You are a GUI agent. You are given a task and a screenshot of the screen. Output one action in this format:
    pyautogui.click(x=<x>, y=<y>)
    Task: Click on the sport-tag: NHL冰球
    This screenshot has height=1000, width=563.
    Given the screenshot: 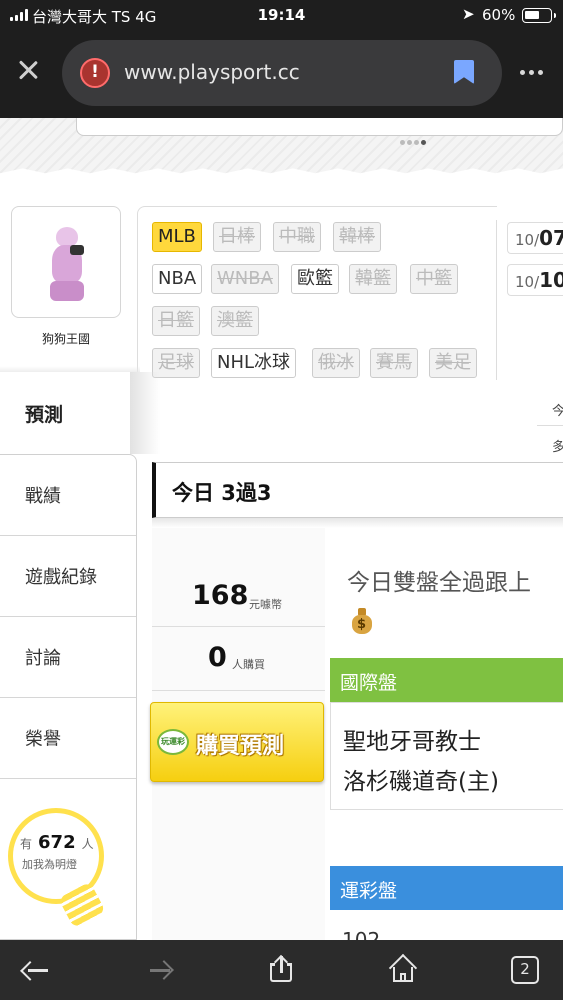 What is the action you would take?
    pyautogui.click(x=254, y=363)
    